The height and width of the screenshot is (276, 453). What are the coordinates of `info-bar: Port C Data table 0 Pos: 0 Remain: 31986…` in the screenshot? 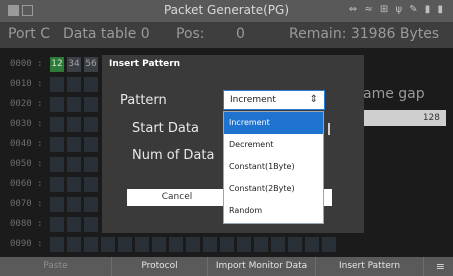 It's located at (226, 35).